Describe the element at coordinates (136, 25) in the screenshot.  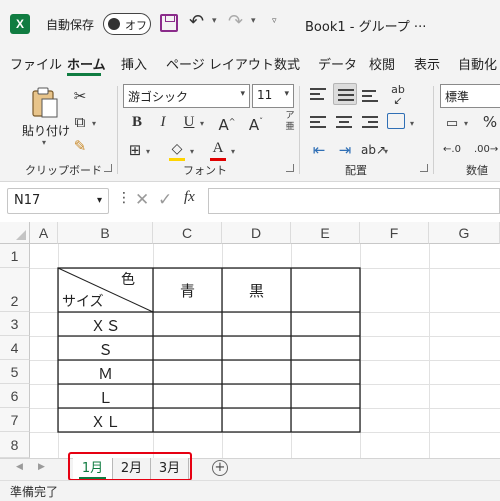
I see `autosave-toggle-label: オフ` at that location.